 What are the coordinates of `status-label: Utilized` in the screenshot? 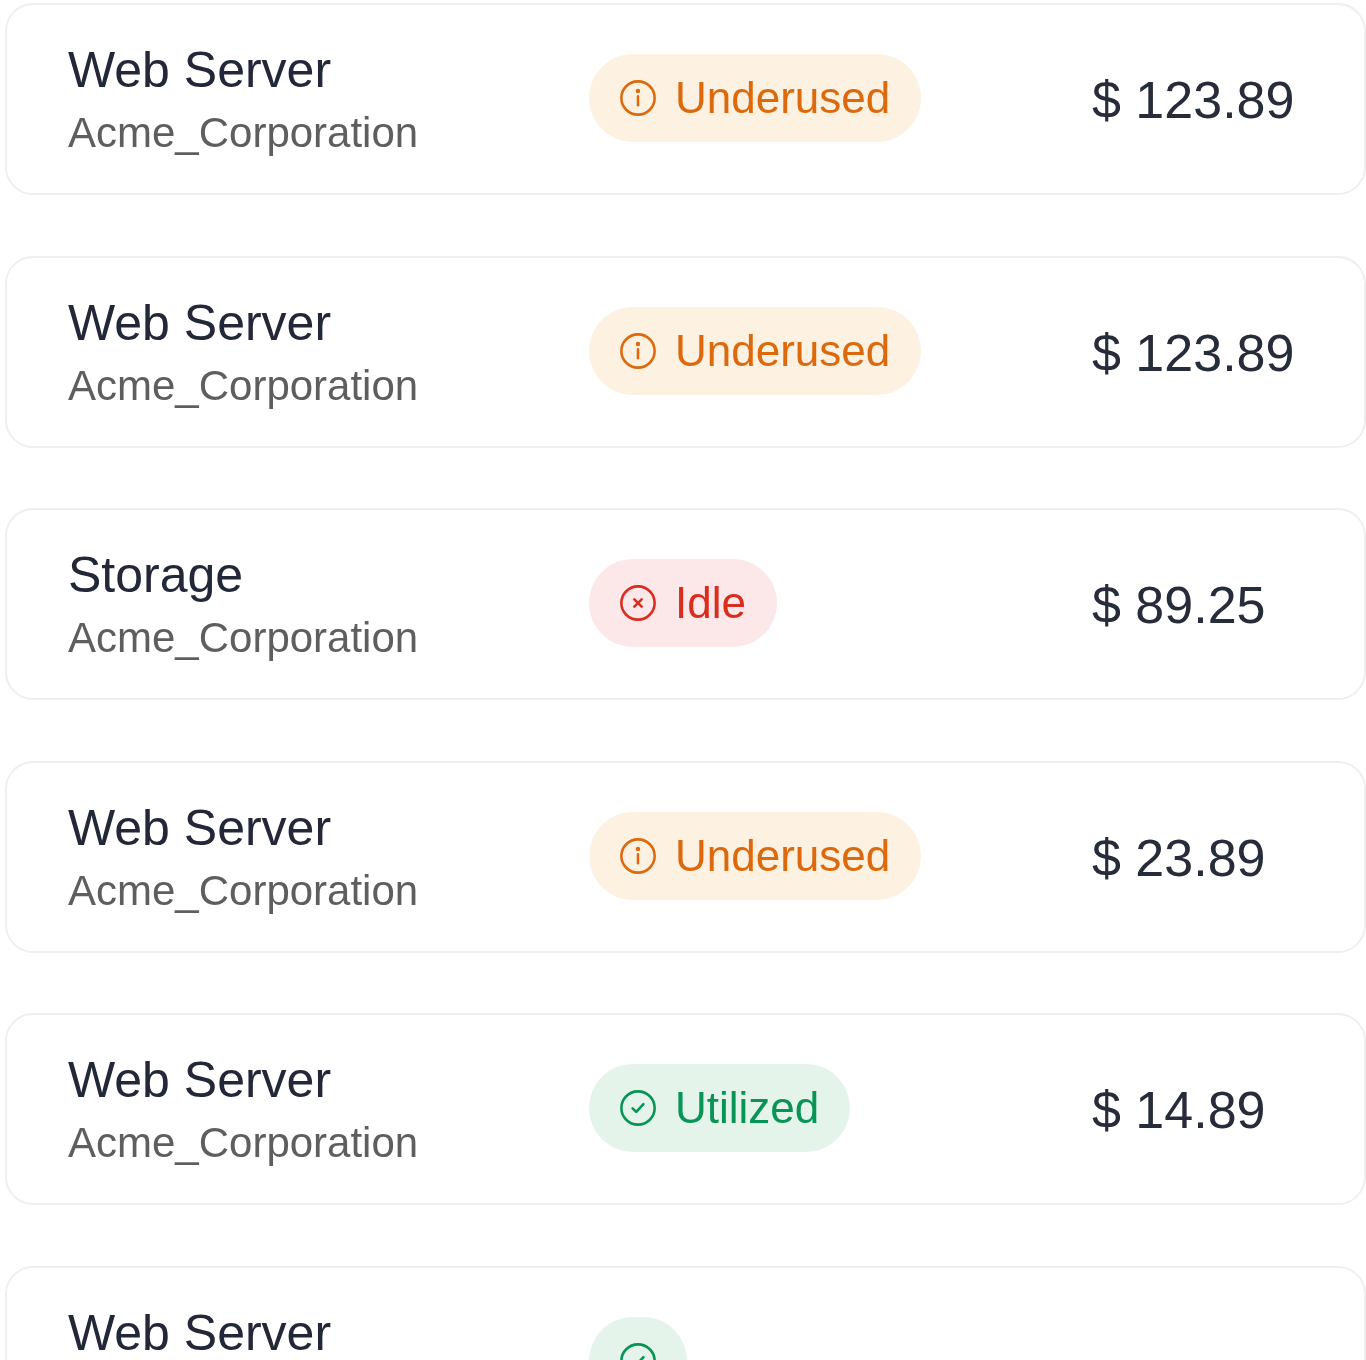 It's located at (747, 1108).